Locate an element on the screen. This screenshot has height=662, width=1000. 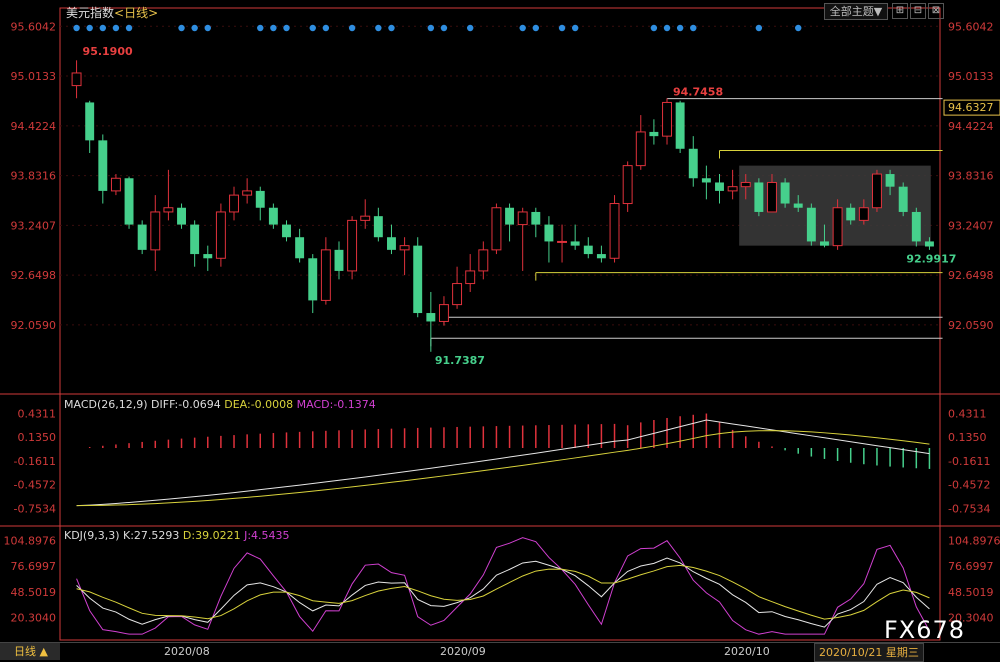
kdj-d-line is located at coordinates (503, 592).